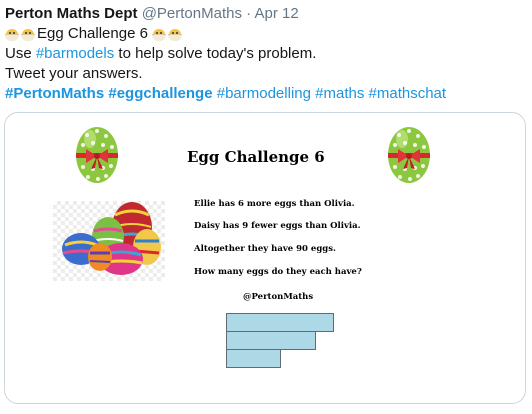 This screenshot has width=532, height=414. Describe the element at coordinates (271, 340) in the screenshot. I see `bar-model-olivia` at that location.